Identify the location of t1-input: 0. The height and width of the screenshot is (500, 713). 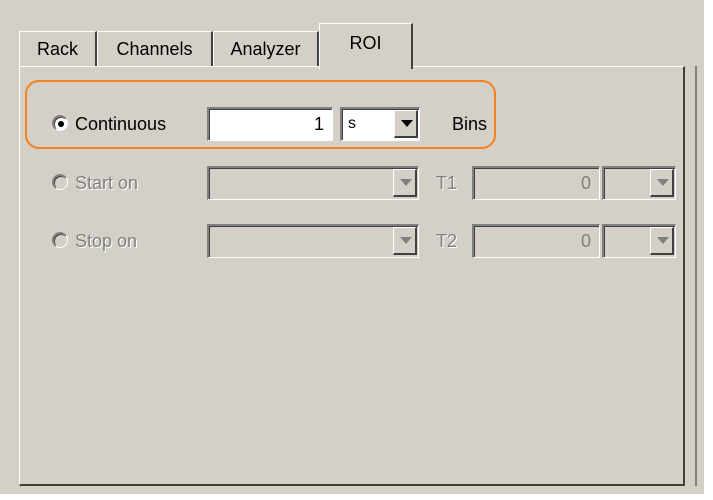
(536, 183).